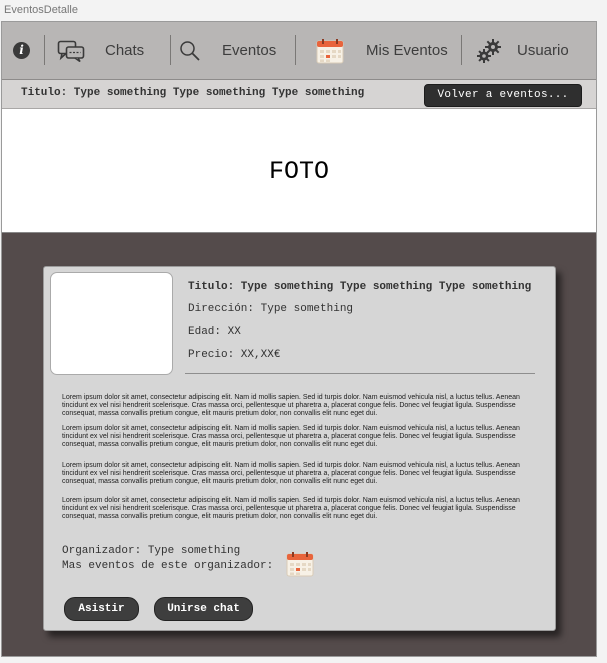 The image size is (607, 663). What do you see at coordinates (271, 309) in the screenshot?
I see `event-address: Dirección: Type something` at bounding box center [271, 309].